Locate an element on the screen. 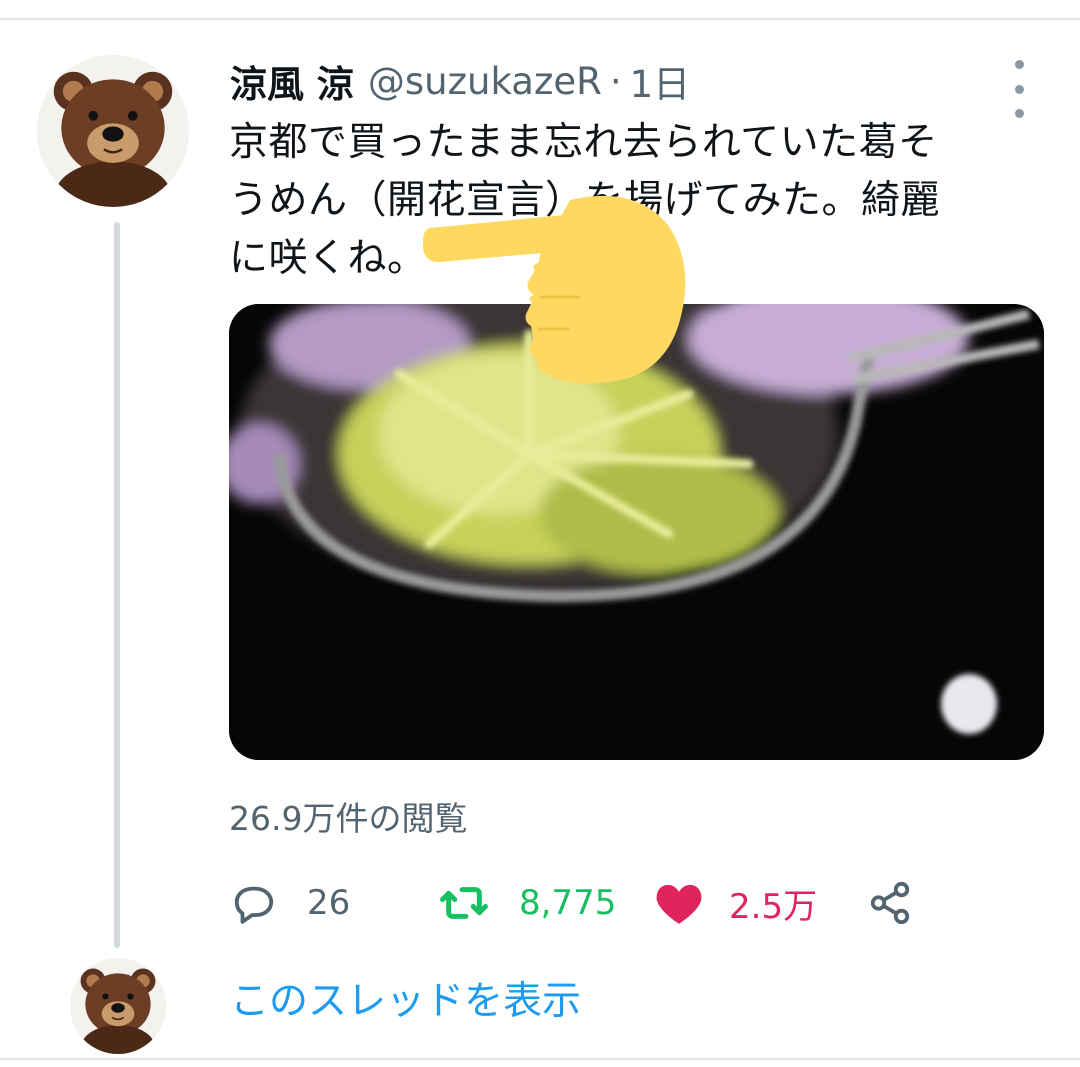 Image resolution: width=1080 pixels, height=1067 pixels. retweet-arrows-icon is located at coordinates (464, 903).